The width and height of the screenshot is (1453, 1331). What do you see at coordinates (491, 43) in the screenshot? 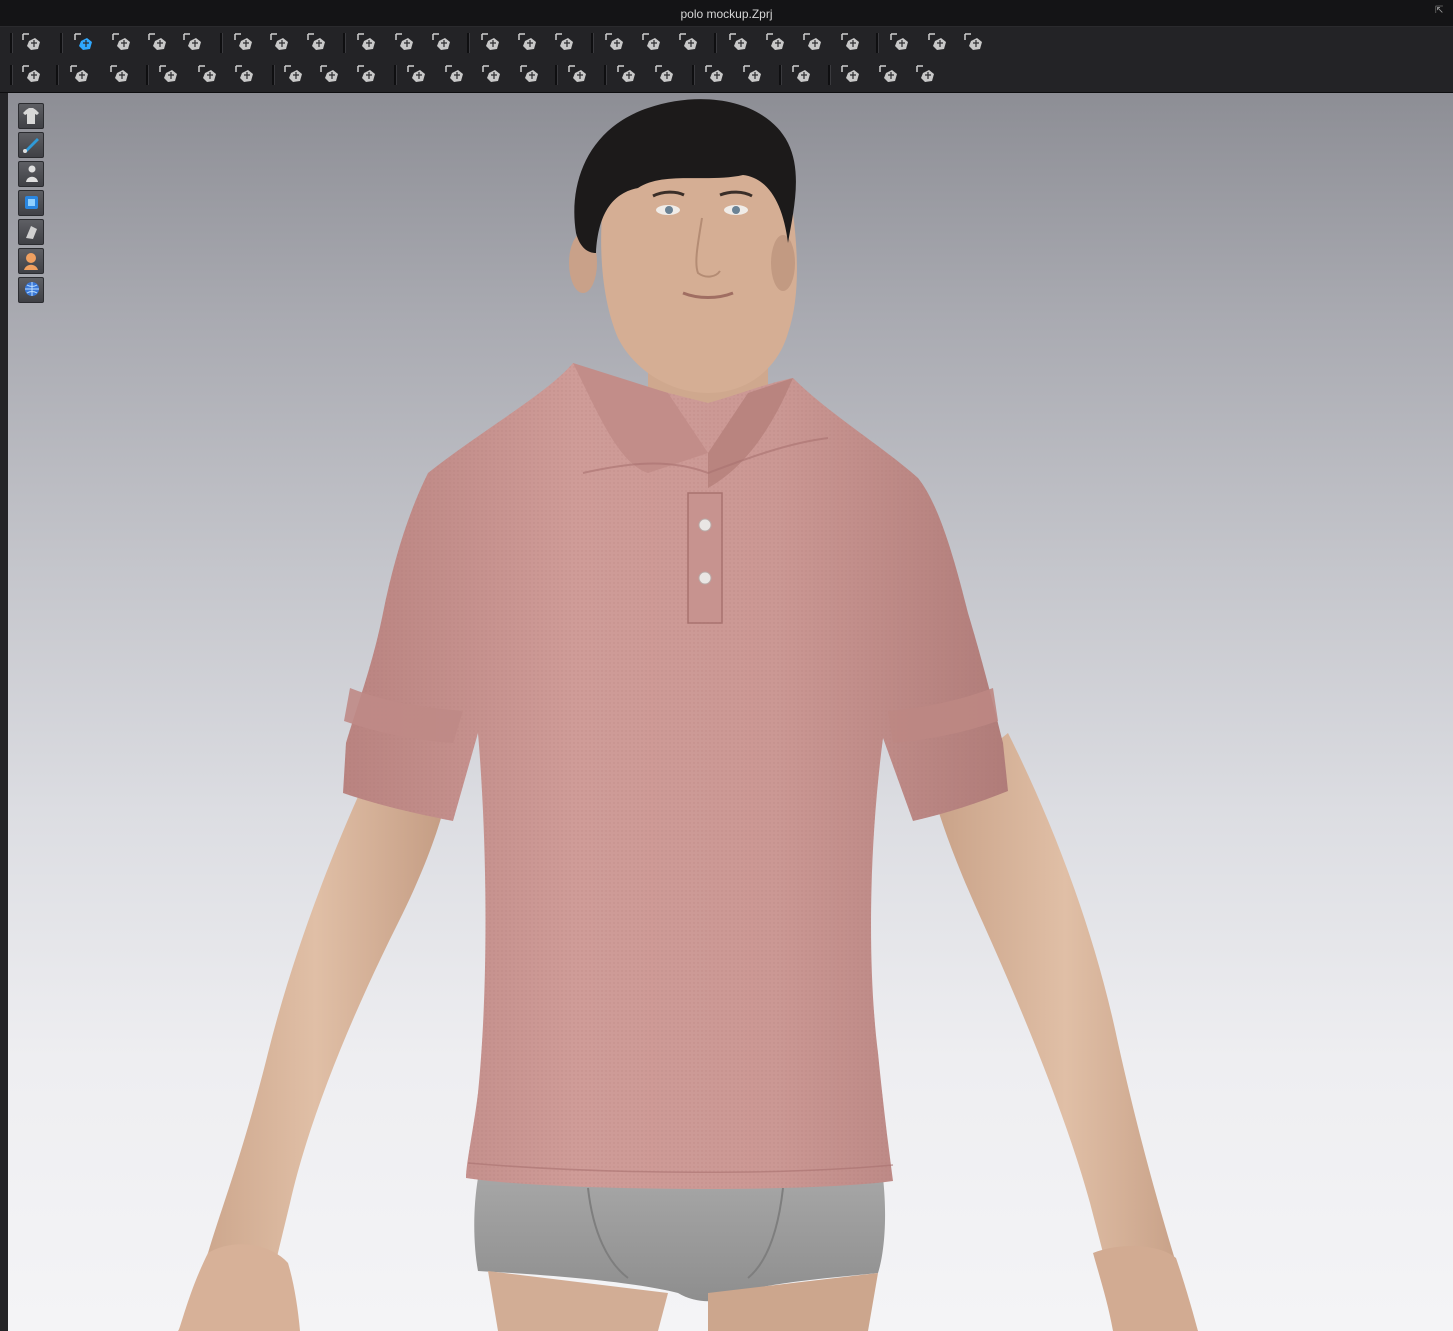
I see `arrange-icon` at bounding box center [491, 43].